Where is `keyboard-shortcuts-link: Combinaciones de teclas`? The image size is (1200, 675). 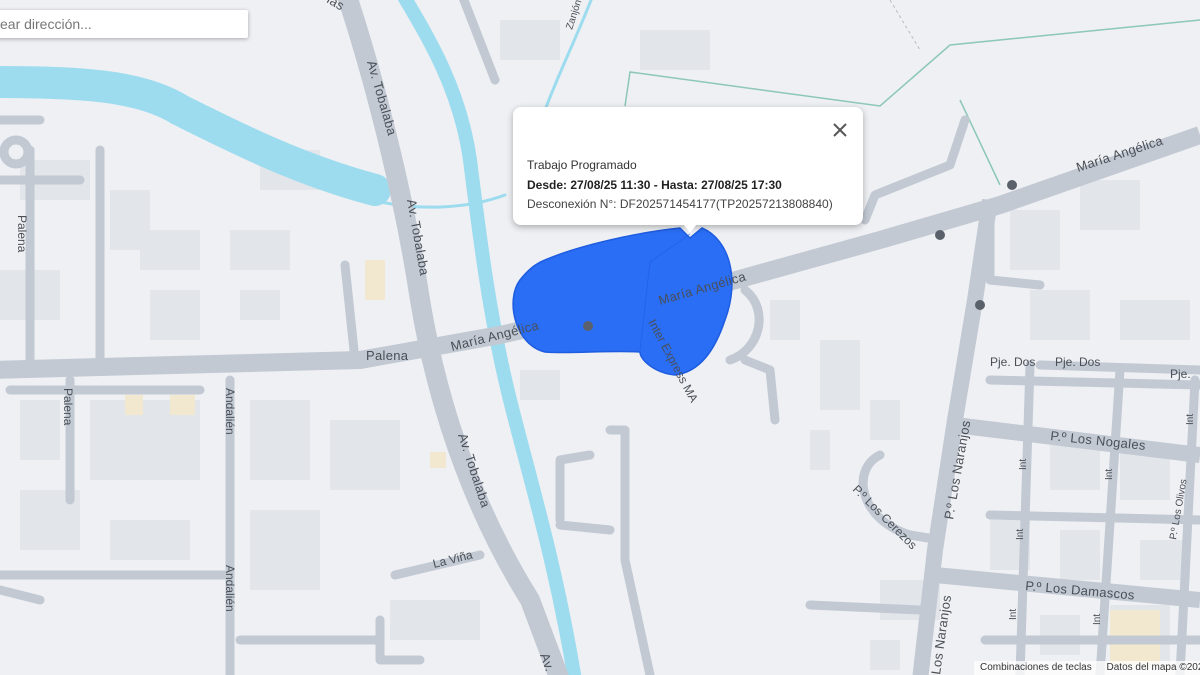
keyboard-shortcuts-link: Combinaciones de teclas is located at coordinates (1036, 667).